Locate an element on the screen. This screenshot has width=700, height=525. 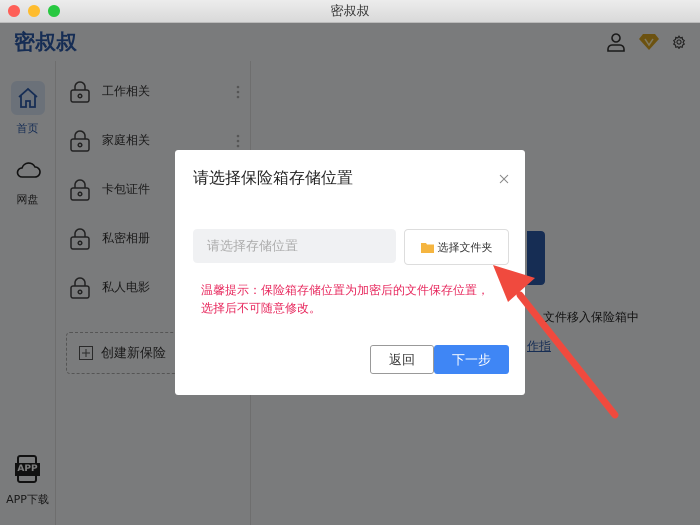
settings-icon is located at coordinates (679, 42).